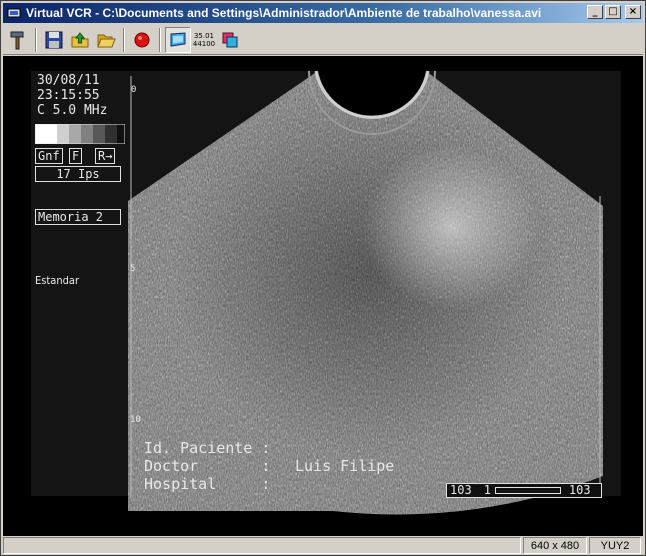  I want to click on folder-up-icon, so click(80, 39).